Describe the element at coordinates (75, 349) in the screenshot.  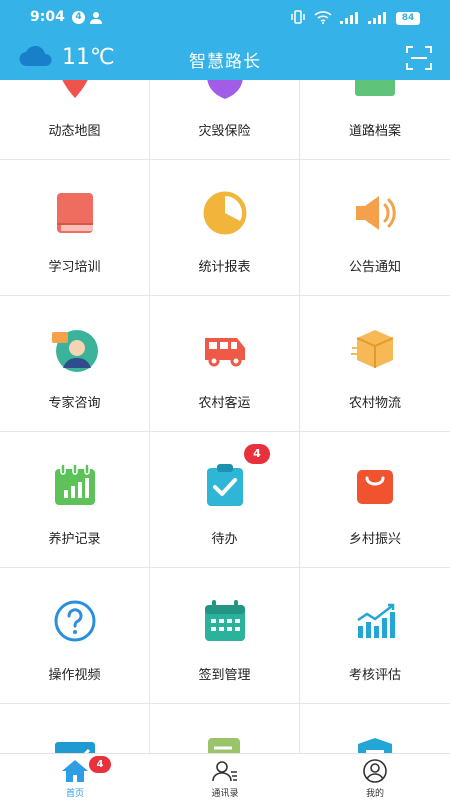
I see `expert-icon` at that location.